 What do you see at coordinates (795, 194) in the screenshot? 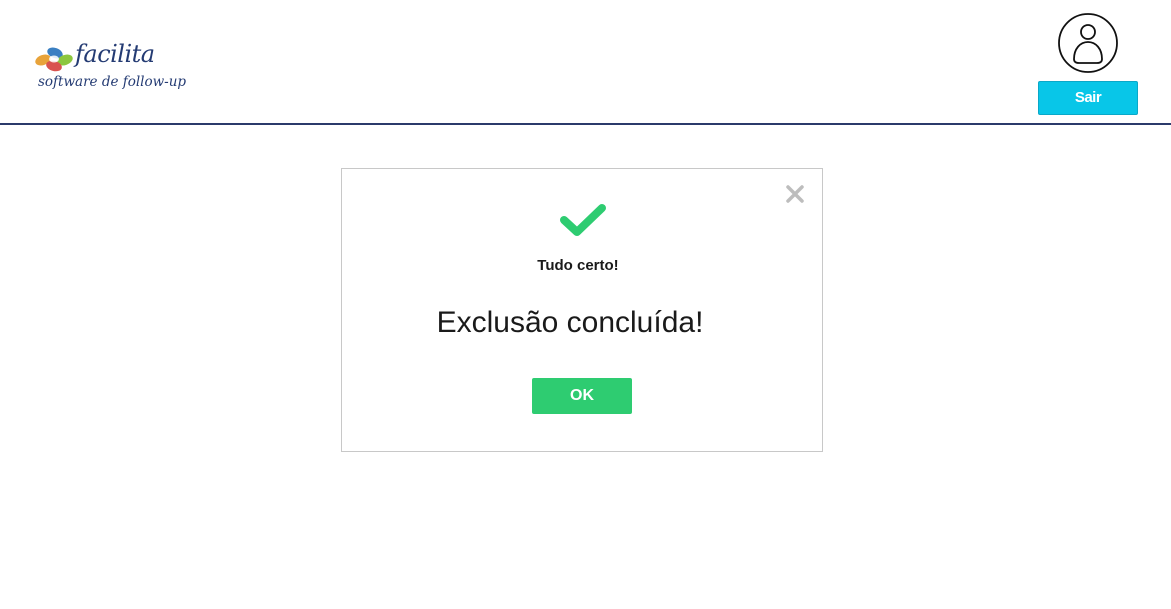
I see `close-icon` at bounding box center [795, 194].